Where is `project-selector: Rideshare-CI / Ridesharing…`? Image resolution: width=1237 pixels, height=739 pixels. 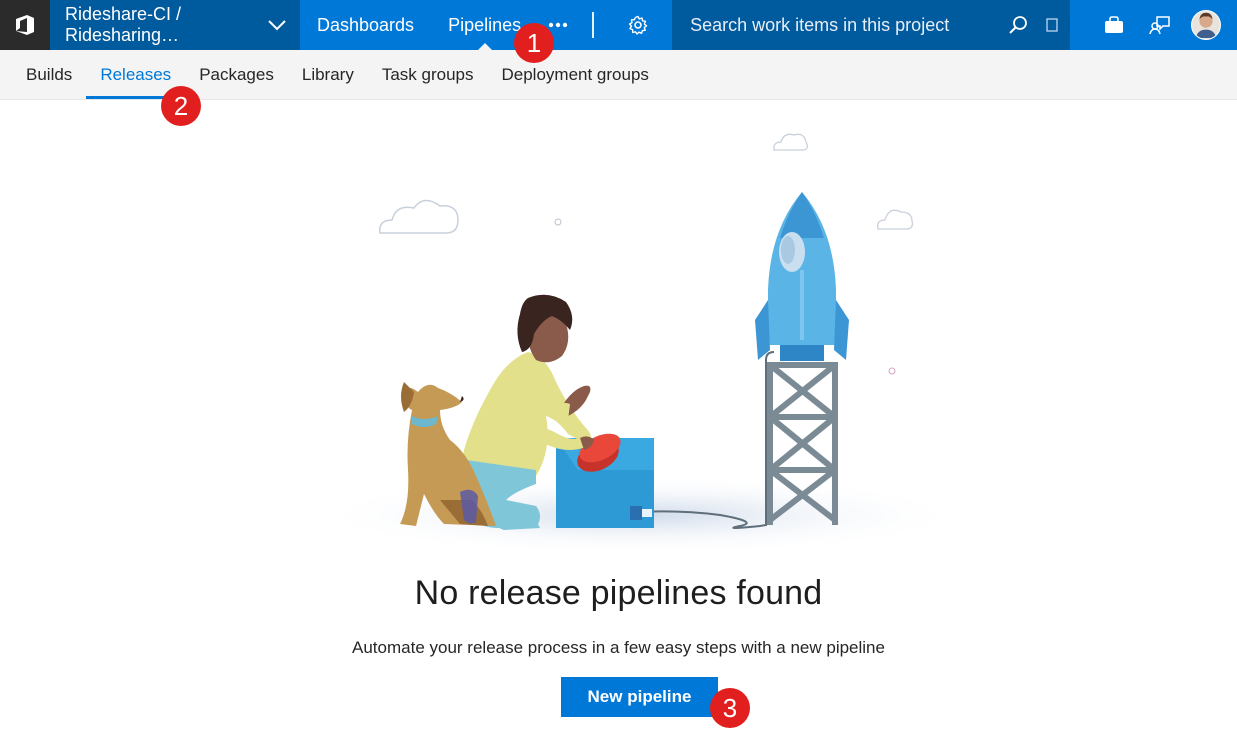 project-selector: Rideshare-CI / Ridesharing… is located at coordinates (175, 25).